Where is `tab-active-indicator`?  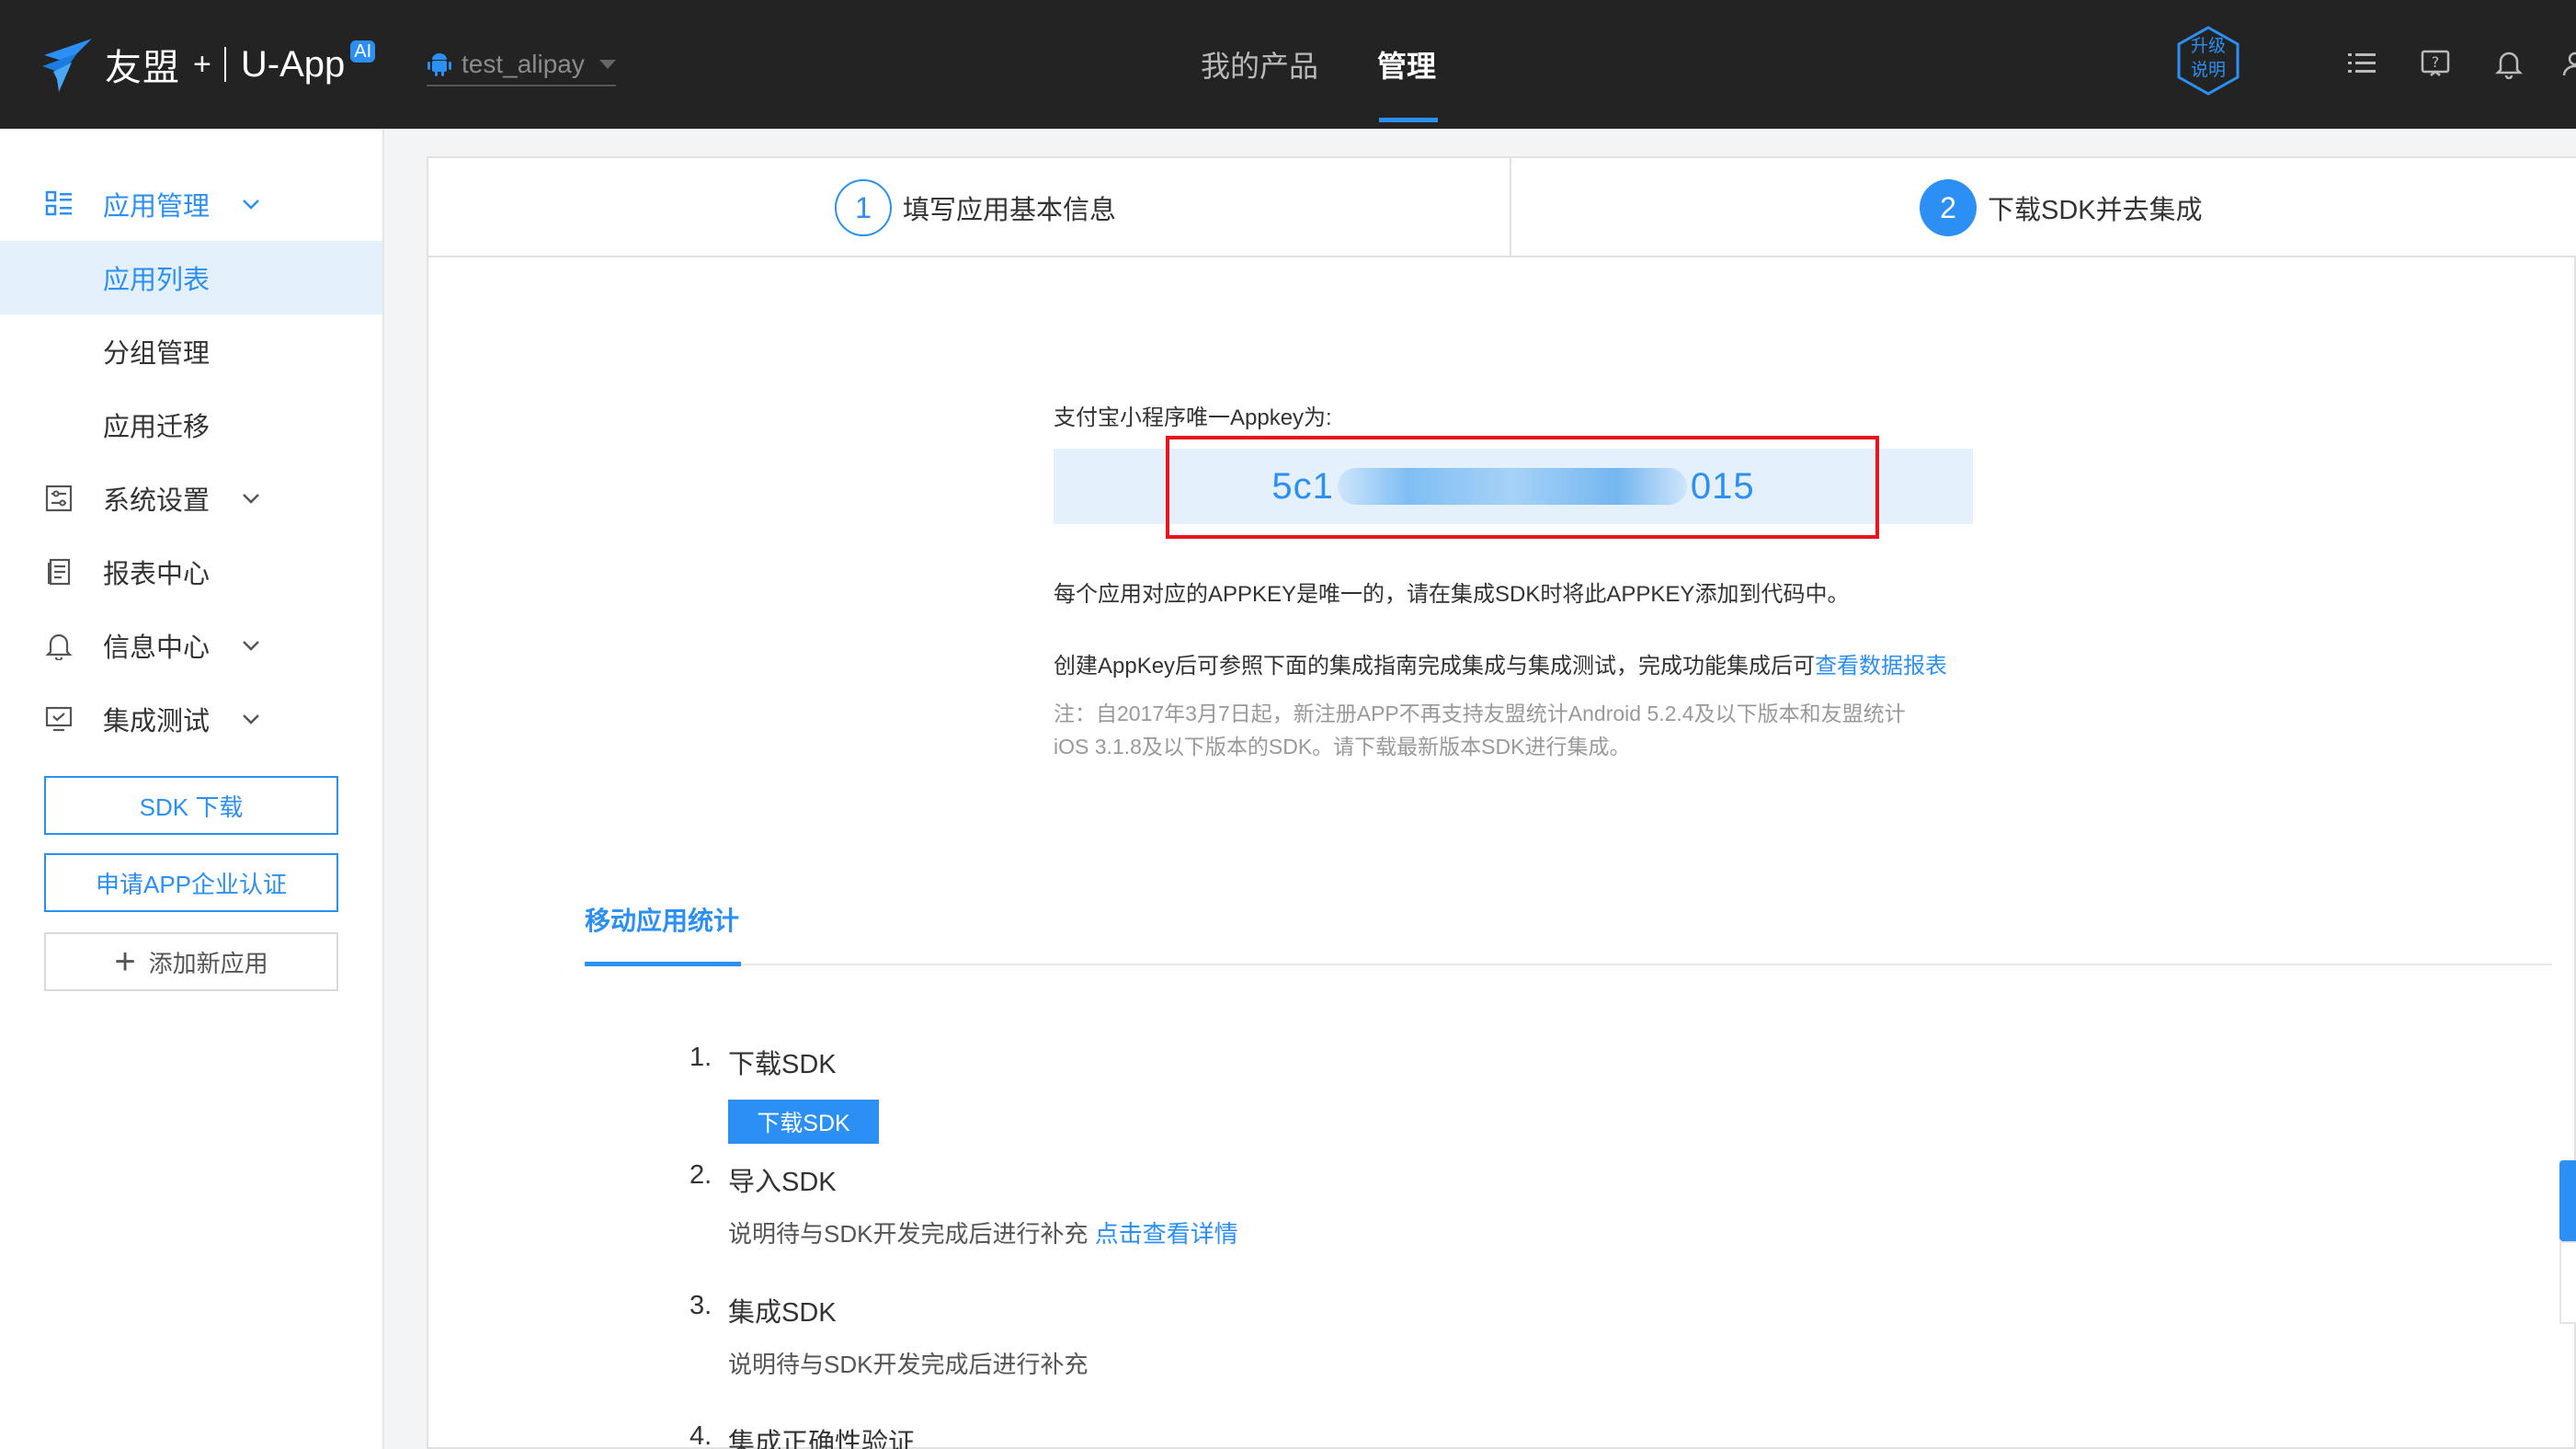 tab-active-indicator is located at coordinates (663, 964).